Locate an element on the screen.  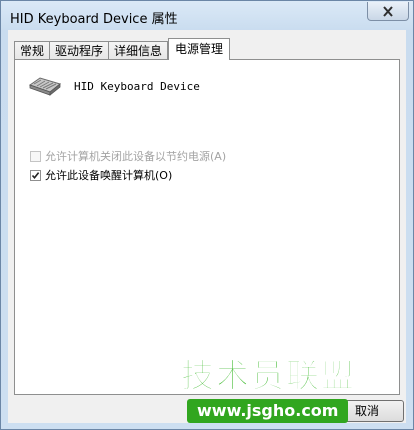
allow-wake-option: 允许此设备唤醒计算机(O) is located at coordinates (101, 175).